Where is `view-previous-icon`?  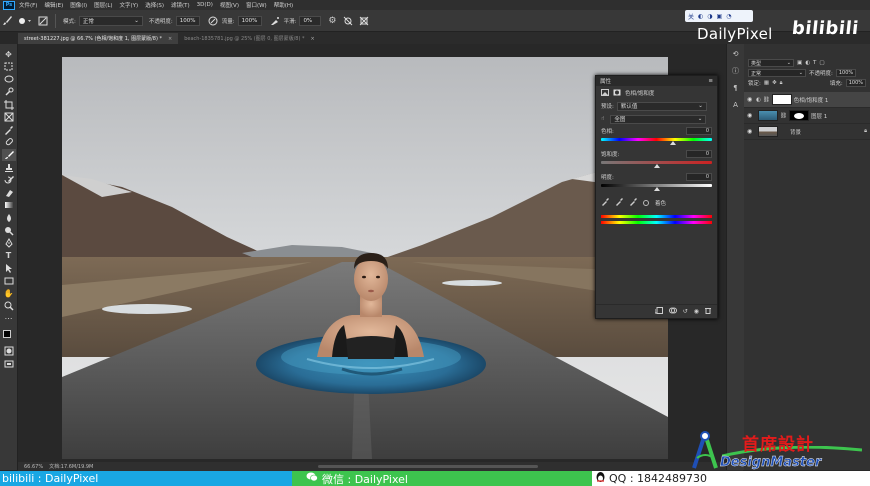 view-previous-icon is located at coordinates (672, 311).